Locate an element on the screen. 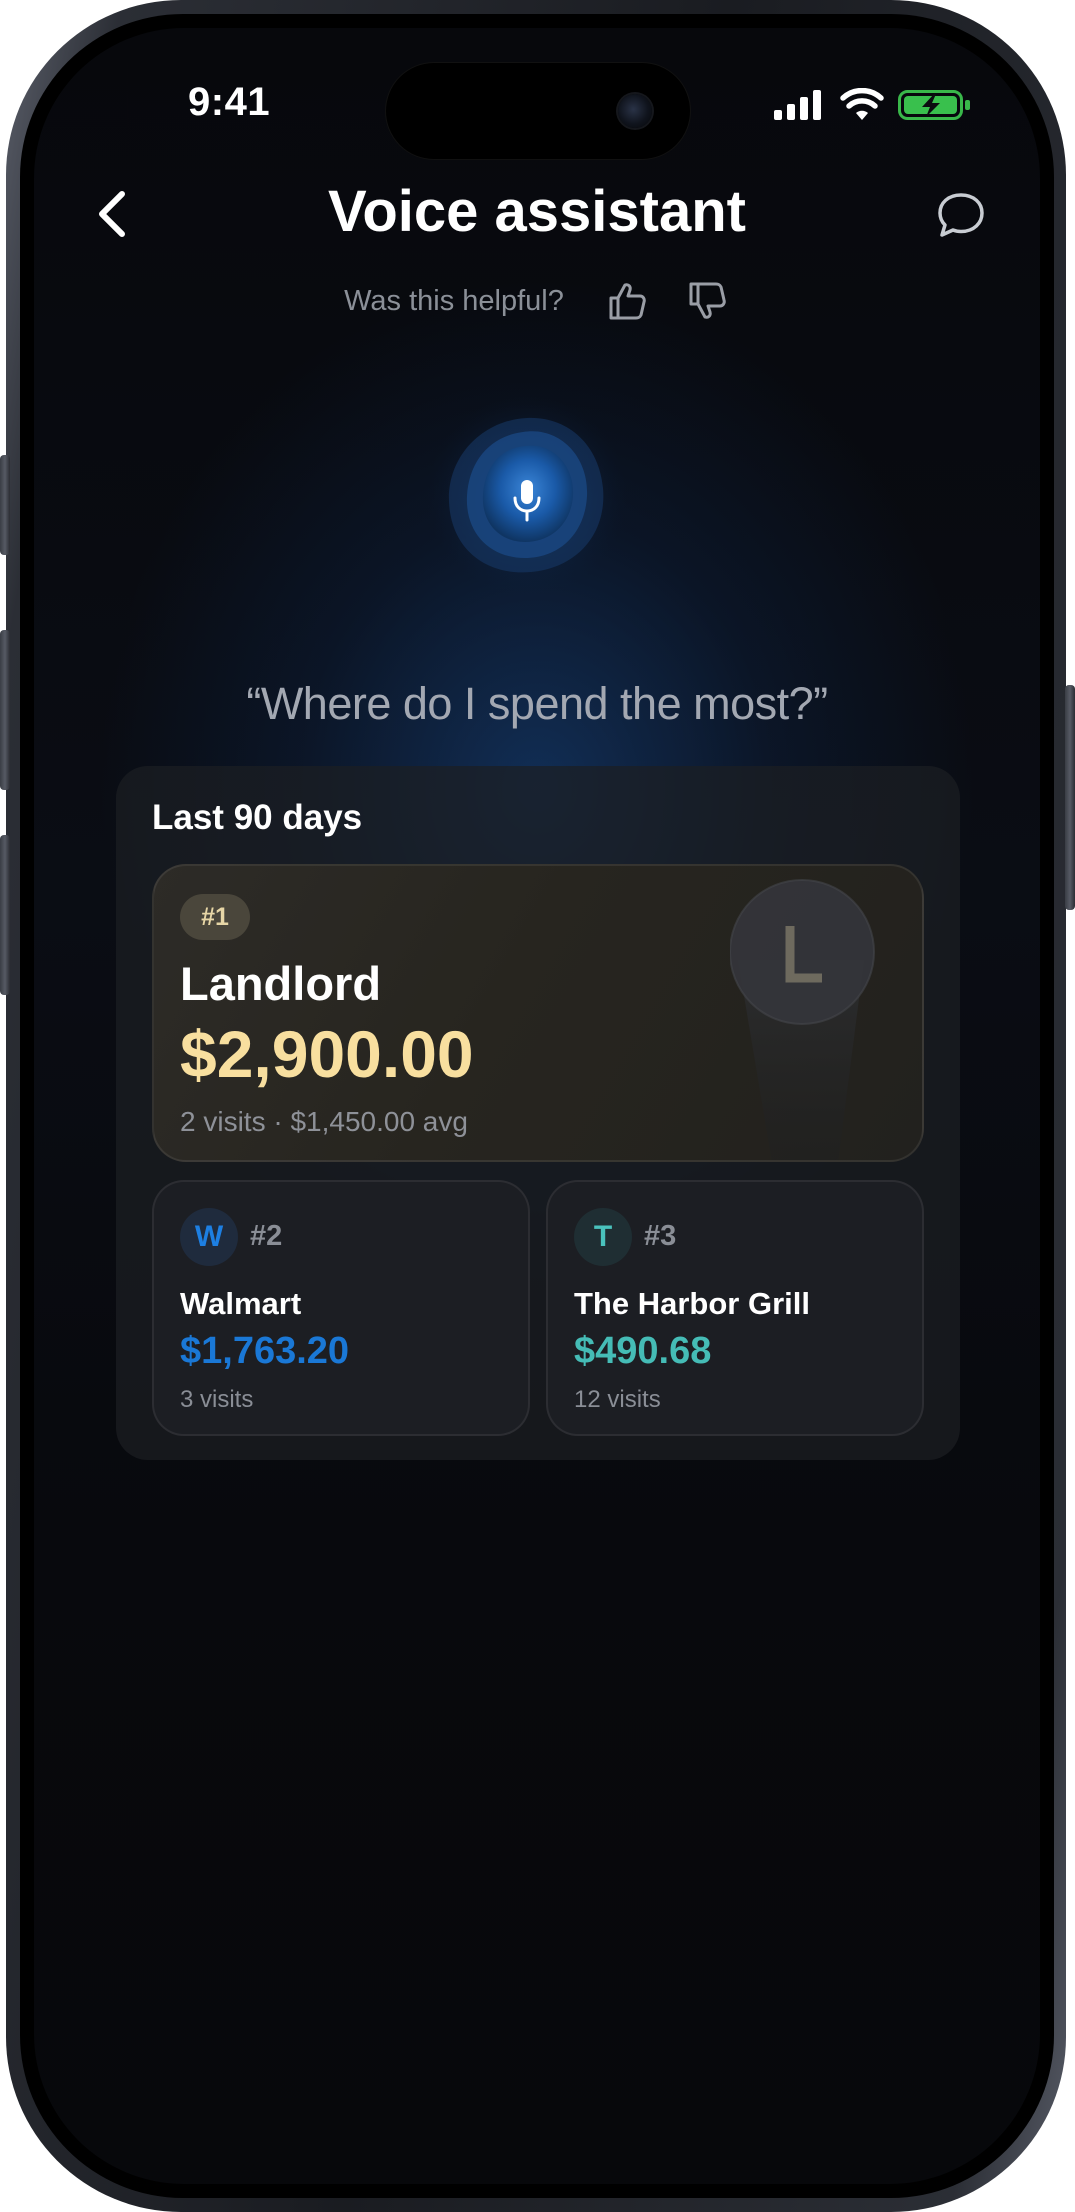 This screenshot has height=2212, width=1075. thumbs-down-icon is located at coordinates (707, 301).